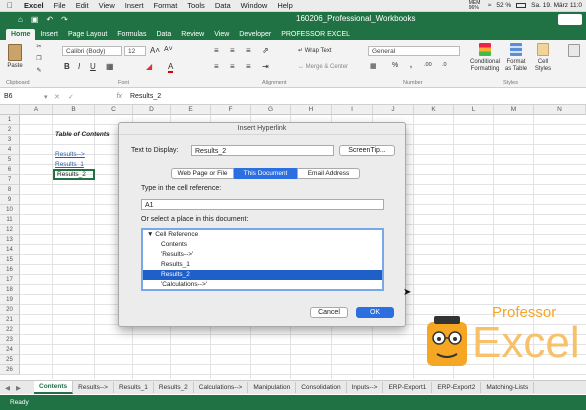 This screenshot has height=410, width=586. I want to click on confirm-formula-icon: ✓, so click(73, 97).